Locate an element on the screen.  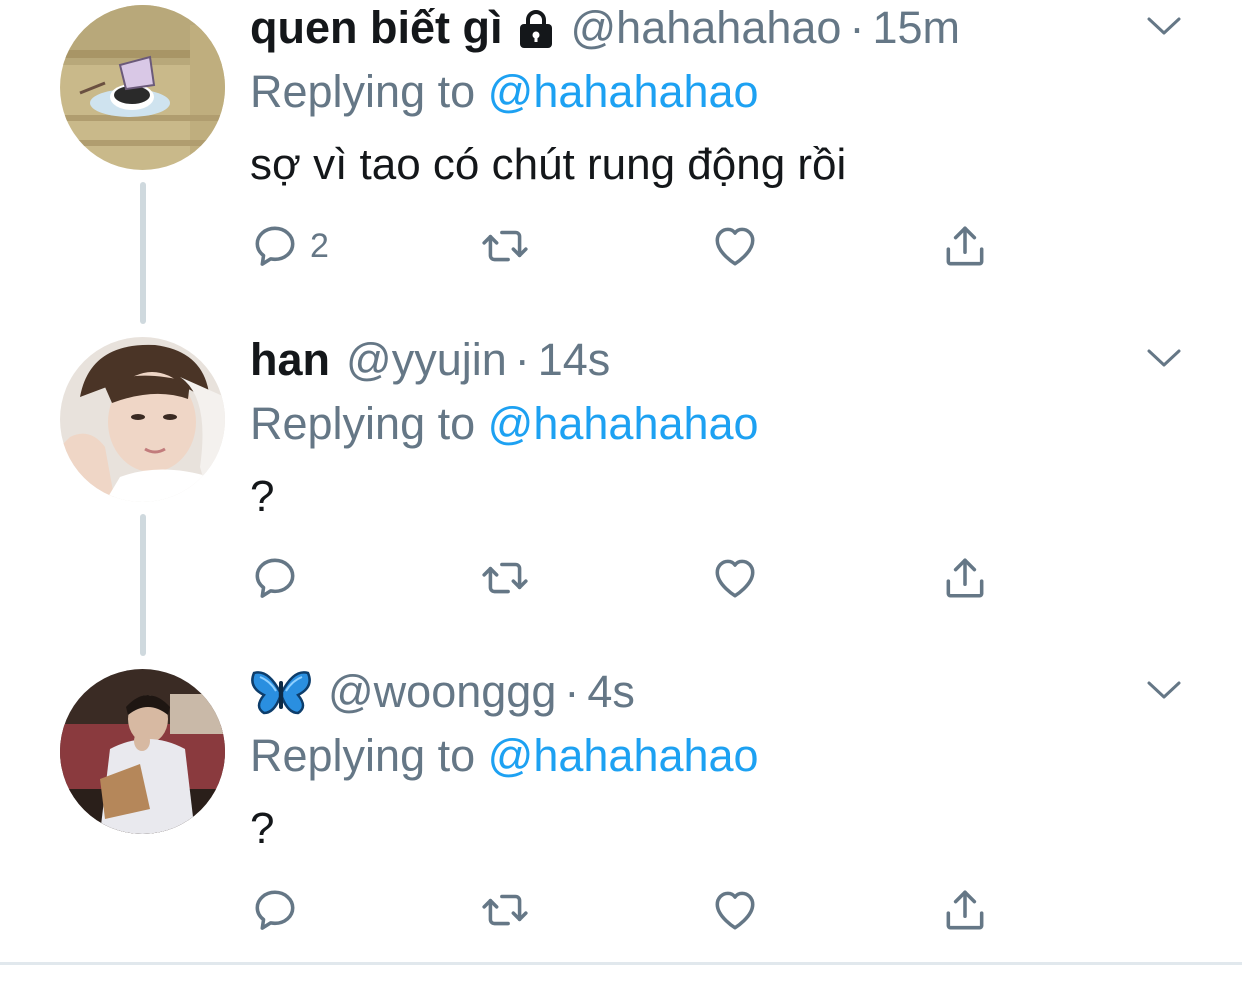
lock-icon is located at coordinates (536, 28).